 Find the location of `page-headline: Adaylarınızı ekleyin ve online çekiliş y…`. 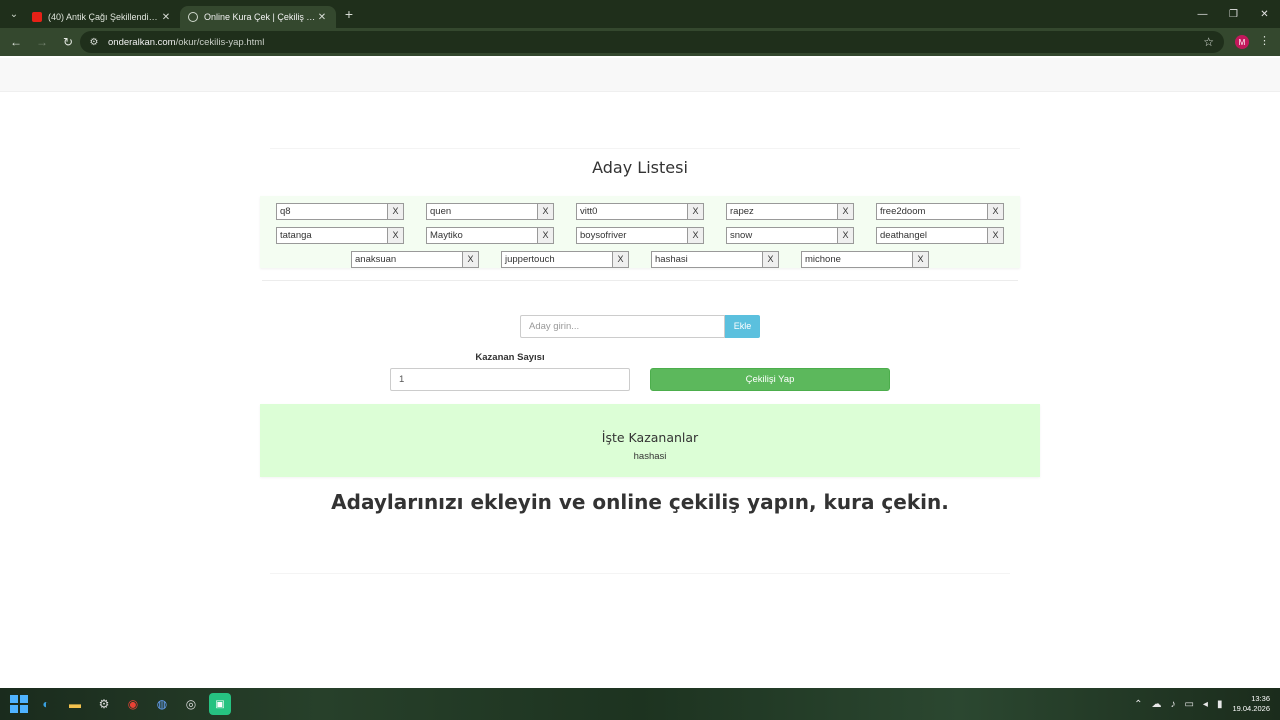

page-headline: Adaylarınızı ekleyin ve online çekiliş y… is located at coordinates (640, 502).